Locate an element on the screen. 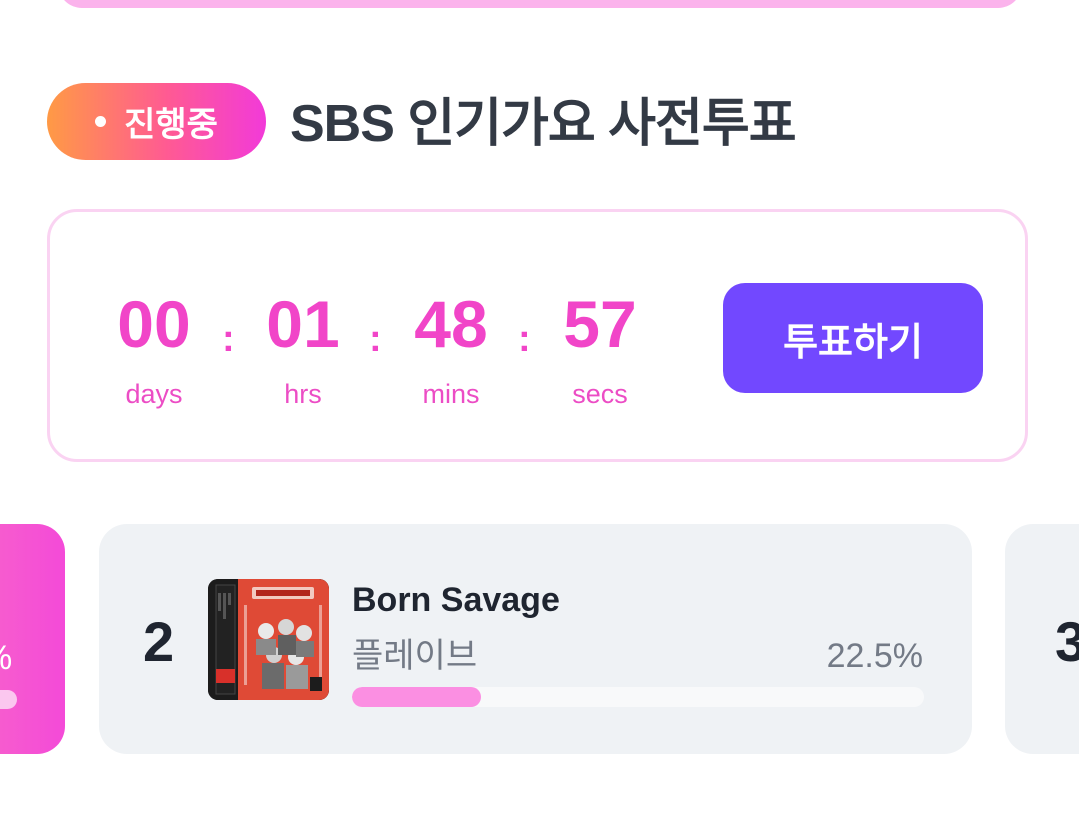 The image size is (1079, 835). top-banner-edge is located at coordinates (540, 4).